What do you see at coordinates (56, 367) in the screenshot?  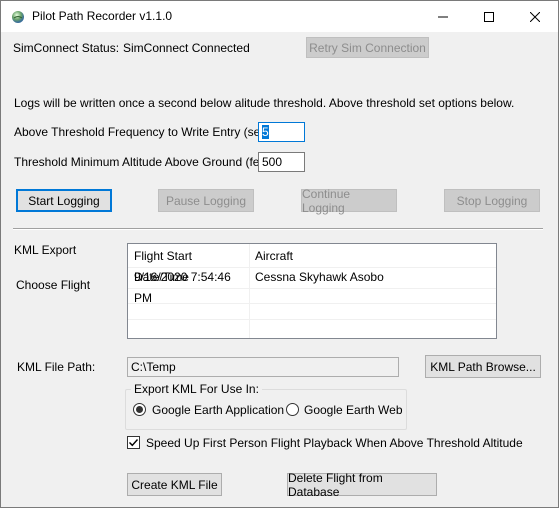 I see `kml-file-path-label: KML File Path:` at bounding box center [56, 367].